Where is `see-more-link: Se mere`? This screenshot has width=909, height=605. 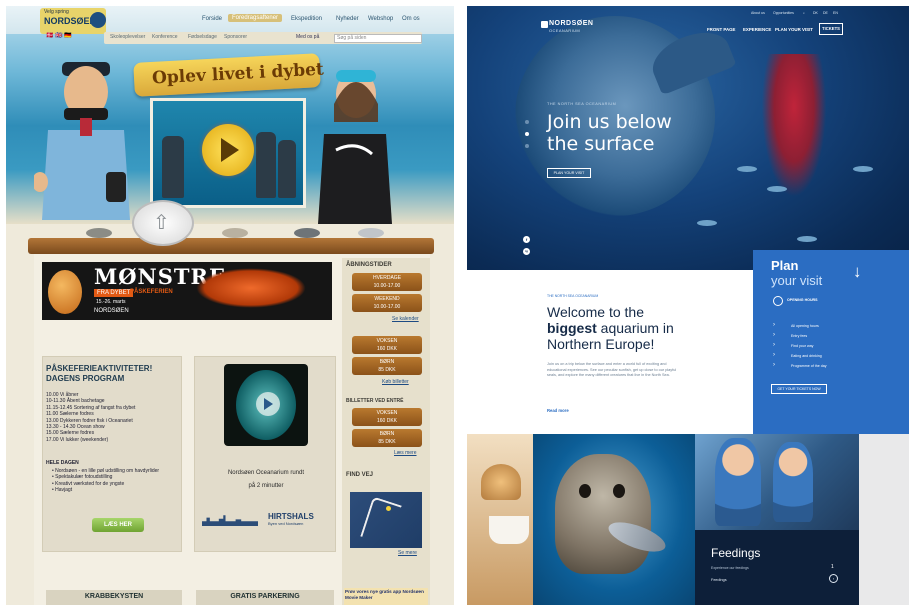
see-more-link: Se mere is located at coordinates (407, 553).